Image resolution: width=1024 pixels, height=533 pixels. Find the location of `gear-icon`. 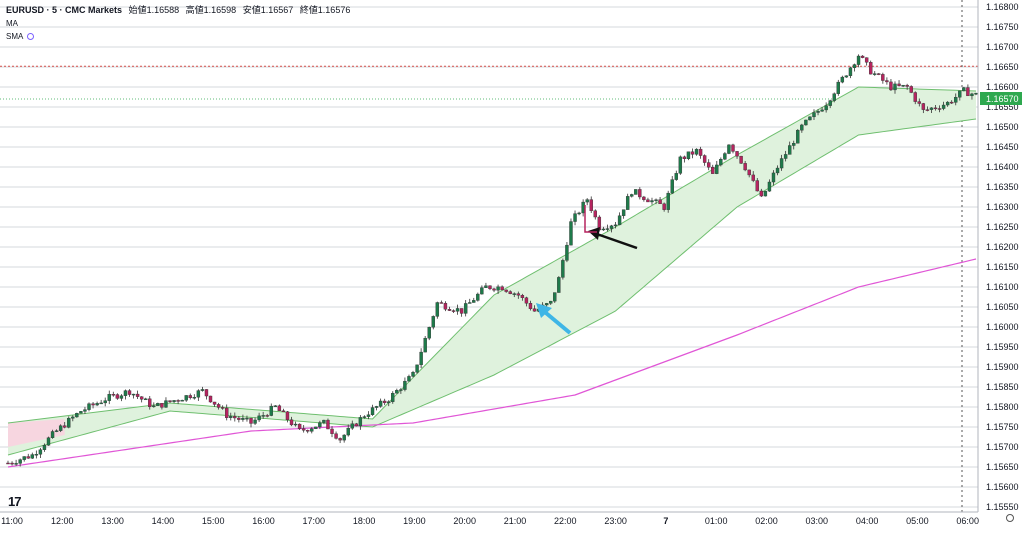

gear-icon is located at coordinates (1010, 518).